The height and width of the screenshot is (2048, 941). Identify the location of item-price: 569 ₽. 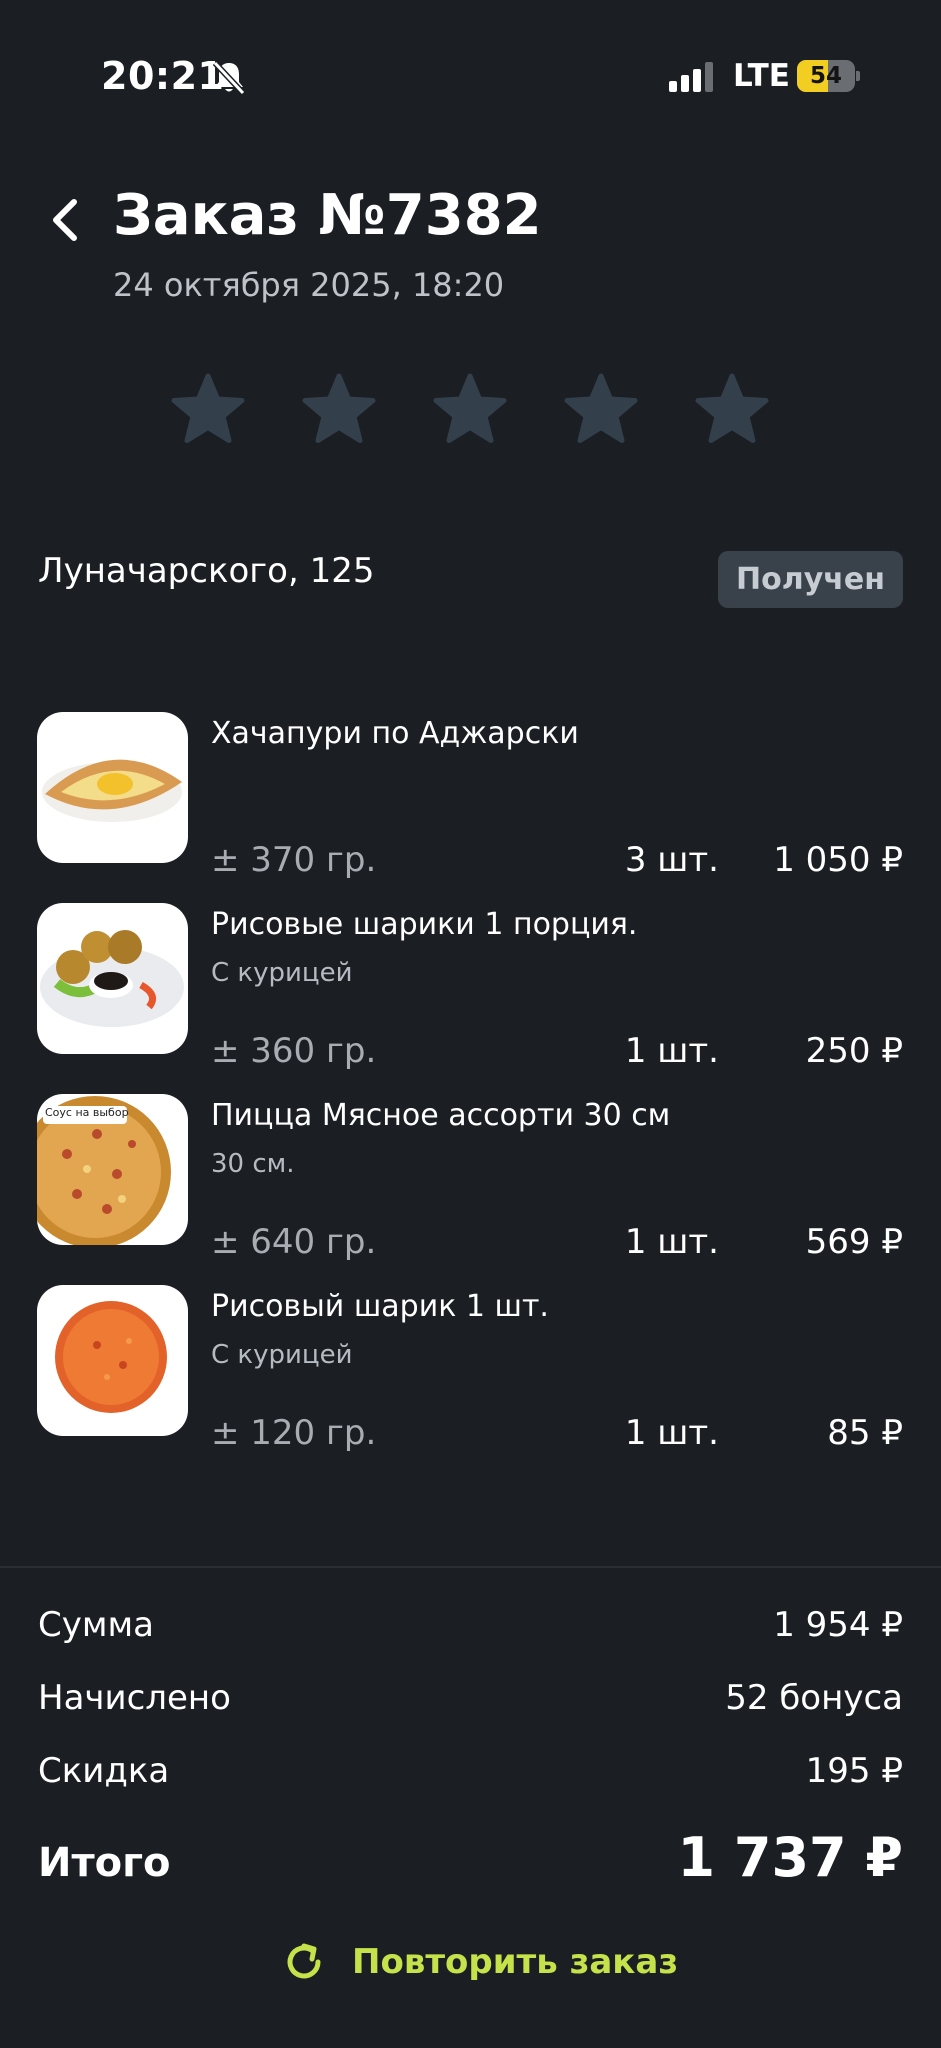
(854, 1242).